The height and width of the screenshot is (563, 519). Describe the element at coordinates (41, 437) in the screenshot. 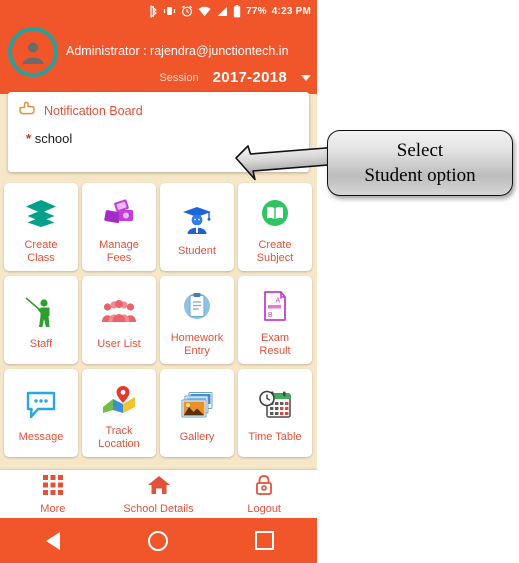

I see `tile-label: Message` at that location.